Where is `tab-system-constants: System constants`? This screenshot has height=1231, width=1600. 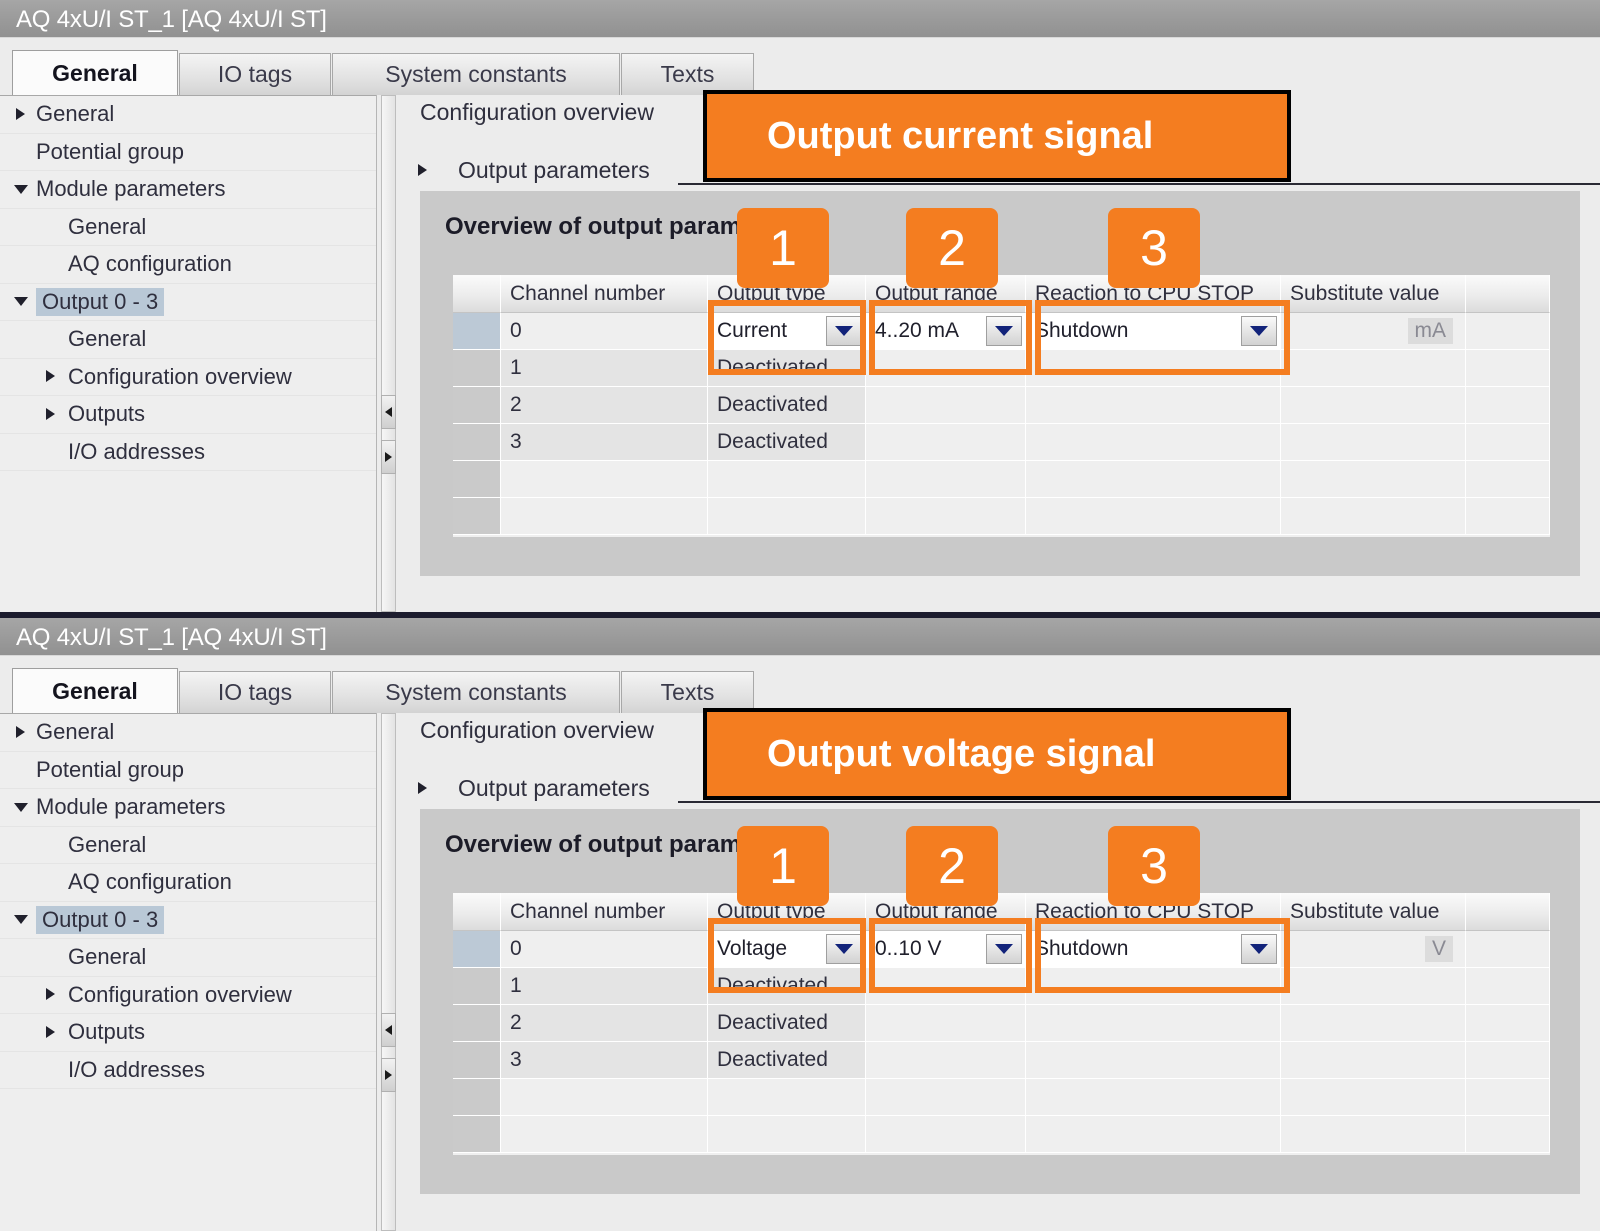 tab-system-constants: System constants is located at coordinates (476, 74).